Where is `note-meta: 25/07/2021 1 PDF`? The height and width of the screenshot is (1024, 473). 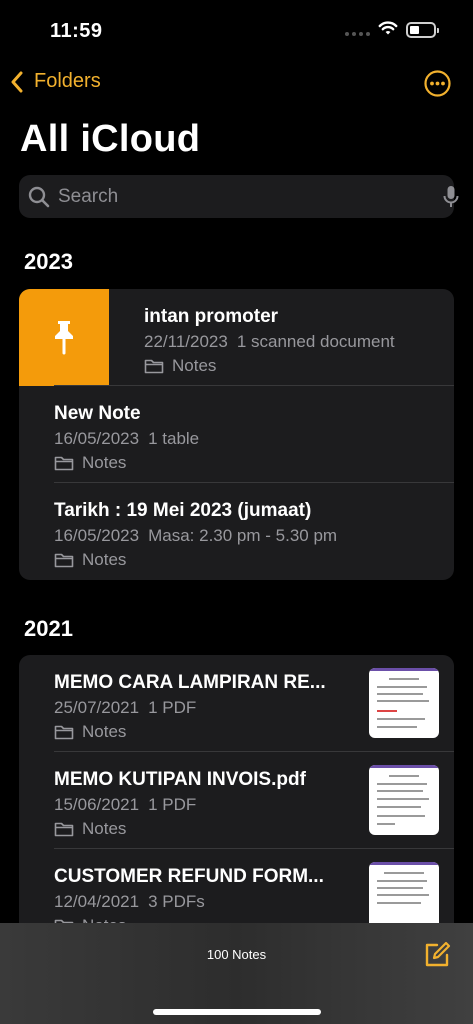
note-meta: 25/07/2021 1 PDF is located at coordinates (125, 708).